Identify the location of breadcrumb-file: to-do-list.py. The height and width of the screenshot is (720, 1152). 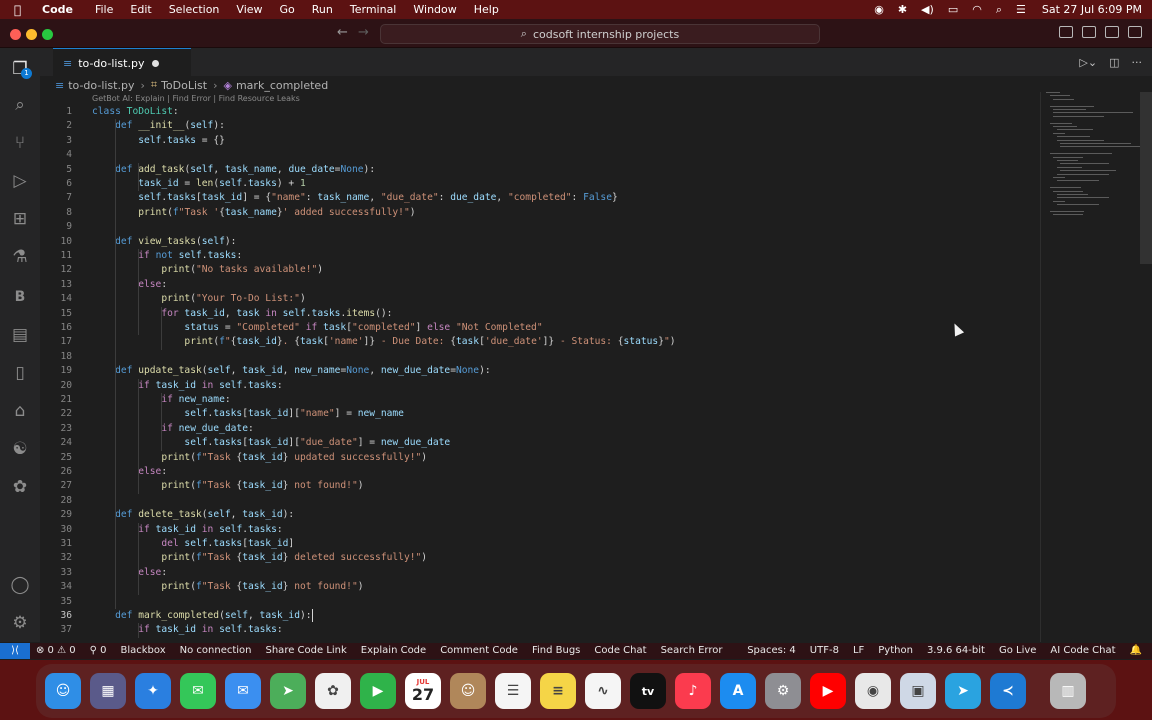
(101, 85).